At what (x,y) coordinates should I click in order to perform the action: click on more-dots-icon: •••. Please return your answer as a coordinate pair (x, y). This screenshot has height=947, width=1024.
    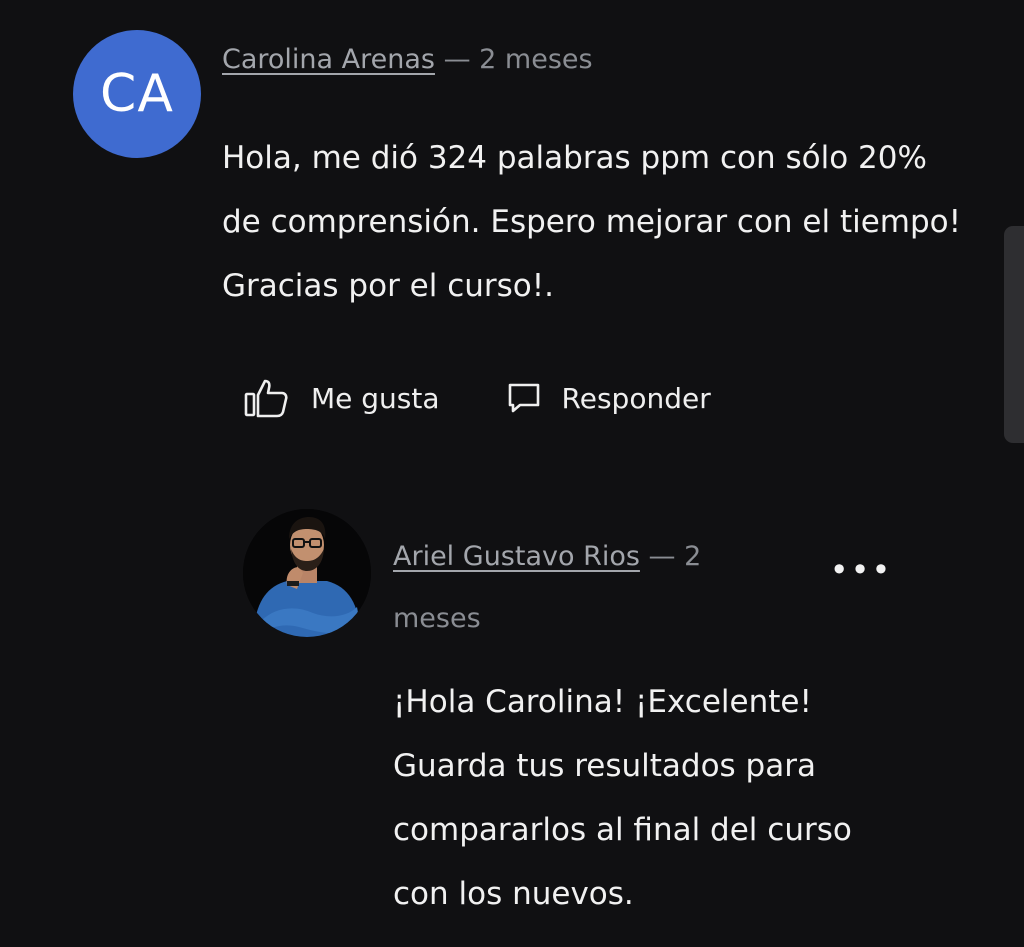
    Looking at the image, I should click on (861, 570).